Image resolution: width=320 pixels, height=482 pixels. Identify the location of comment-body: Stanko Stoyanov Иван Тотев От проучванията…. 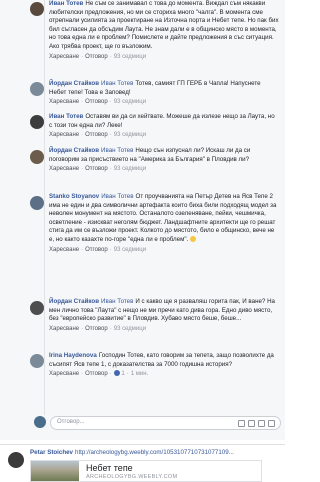
(164, 219).